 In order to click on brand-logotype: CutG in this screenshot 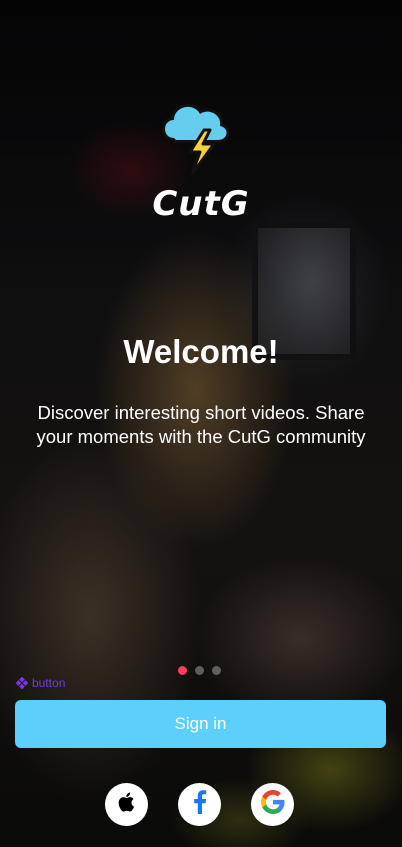, I will do `click(201, 204)`.